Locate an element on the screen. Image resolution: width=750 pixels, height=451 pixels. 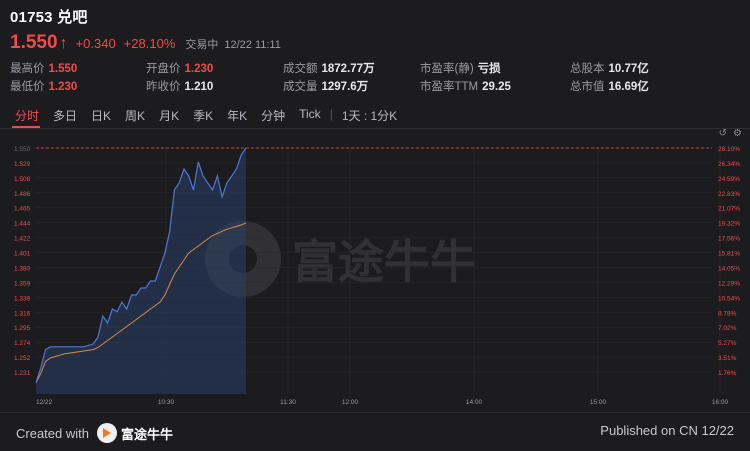
stat-shares: 总股本 10.77亿 is located at coordinates (609, 68).